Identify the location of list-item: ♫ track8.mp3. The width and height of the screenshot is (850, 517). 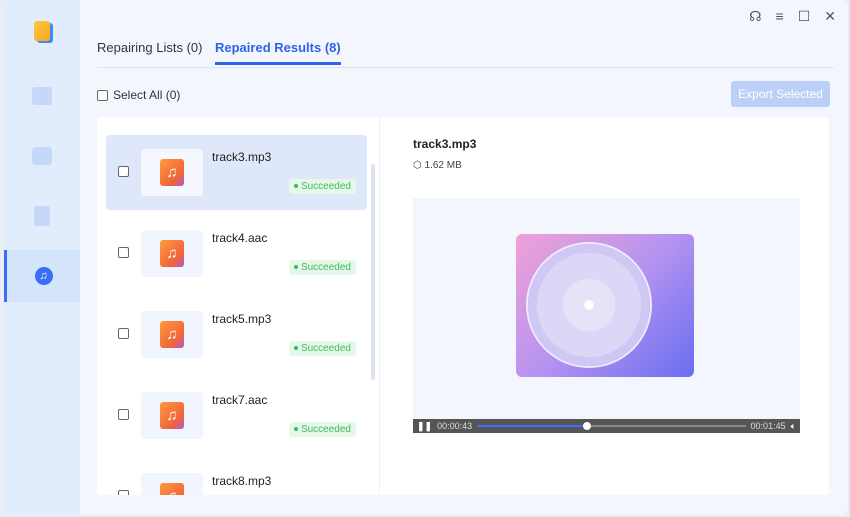
(236, 477).